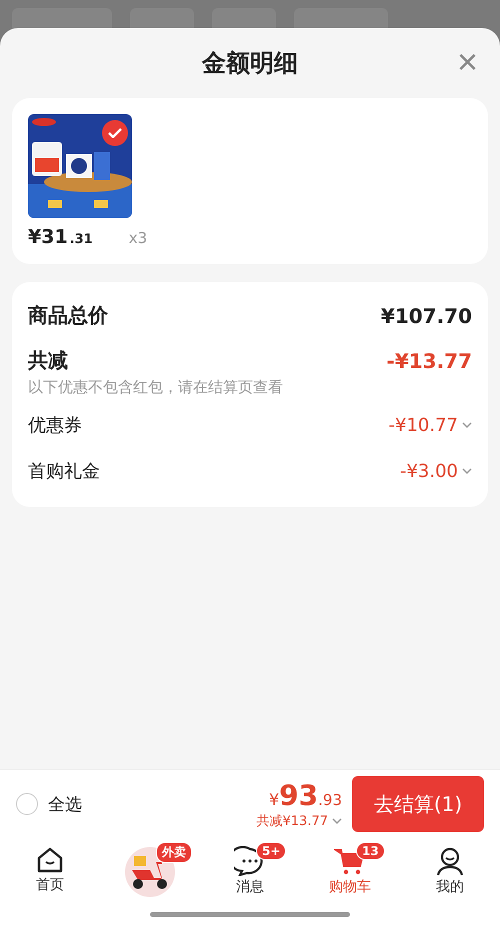 Image resolution: width=500 pixels, height=933 pixels. What do you see at coordinates (429, 471) in the screenshot?
I see `discount-item-value: -¥3.00` at bounding box center [429, 471].